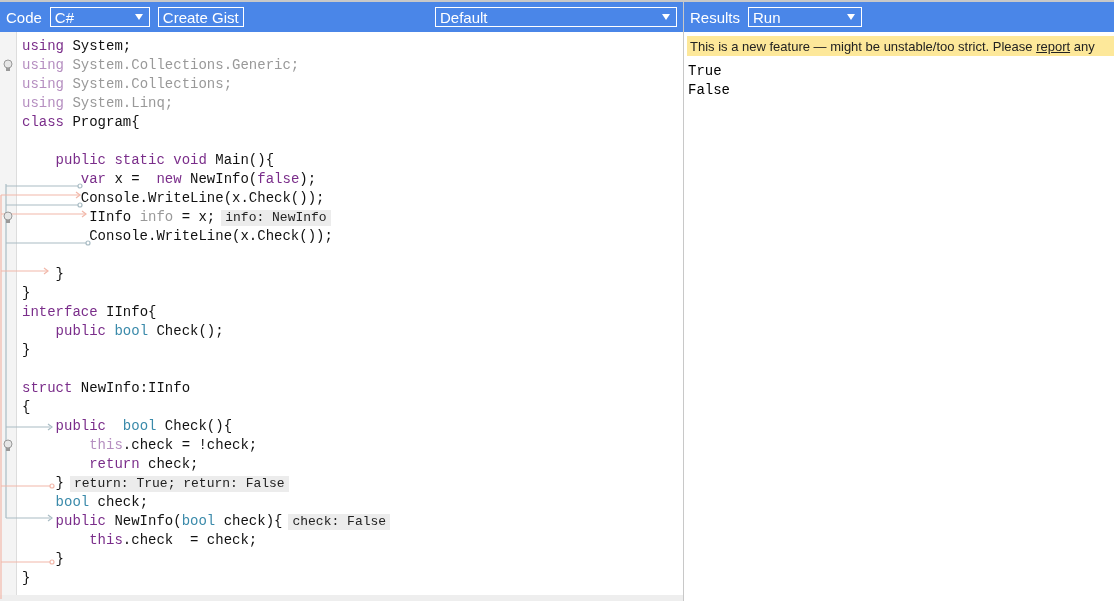 The width and height of the screenshot is (1114, 601). Describe the element at coordinates (26, 407) in the screenshot. I see `code-line: {` at that location.